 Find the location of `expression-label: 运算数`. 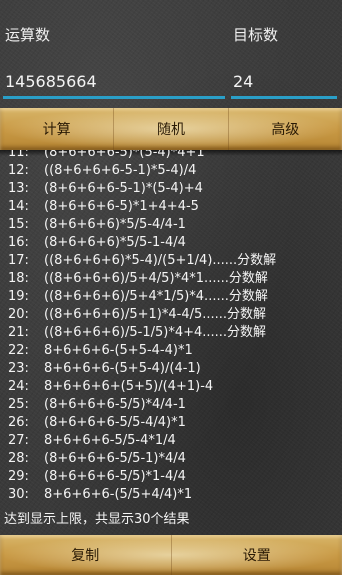

expression-label: 运算数 is located at coordinates (28, 35).